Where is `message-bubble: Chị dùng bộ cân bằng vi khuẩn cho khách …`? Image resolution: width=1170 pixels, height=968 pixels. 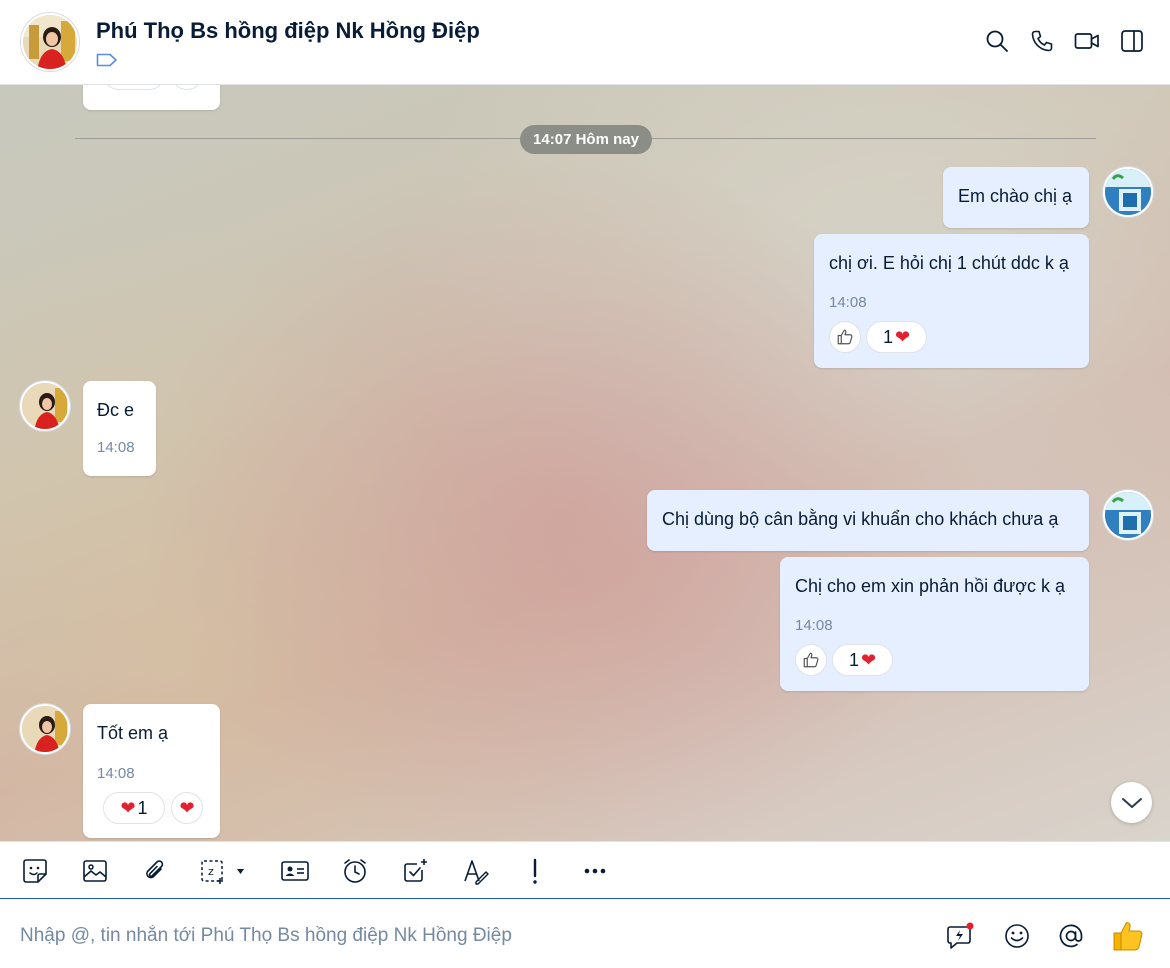 message-bubble: Chị dùng bộ cân bằng vi khuẩn cho khách … is located at coordinates (868, 520).